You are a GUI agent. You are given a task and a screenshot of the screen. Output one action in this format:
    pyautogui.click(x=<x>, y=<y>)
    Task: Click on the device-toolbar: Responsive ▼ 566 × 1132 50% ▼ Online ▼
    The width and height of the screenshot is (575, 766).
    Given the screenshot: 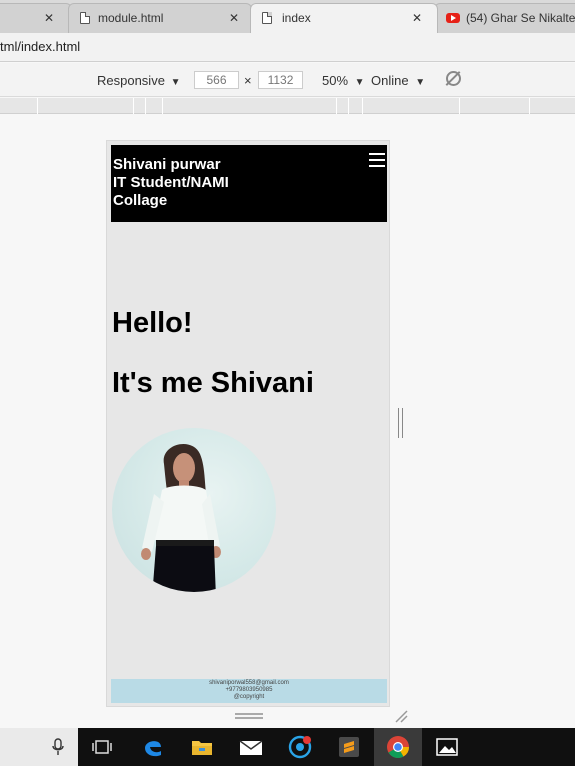 What is the action you would take?
    pyautogui.click(x=287, y=80)
    